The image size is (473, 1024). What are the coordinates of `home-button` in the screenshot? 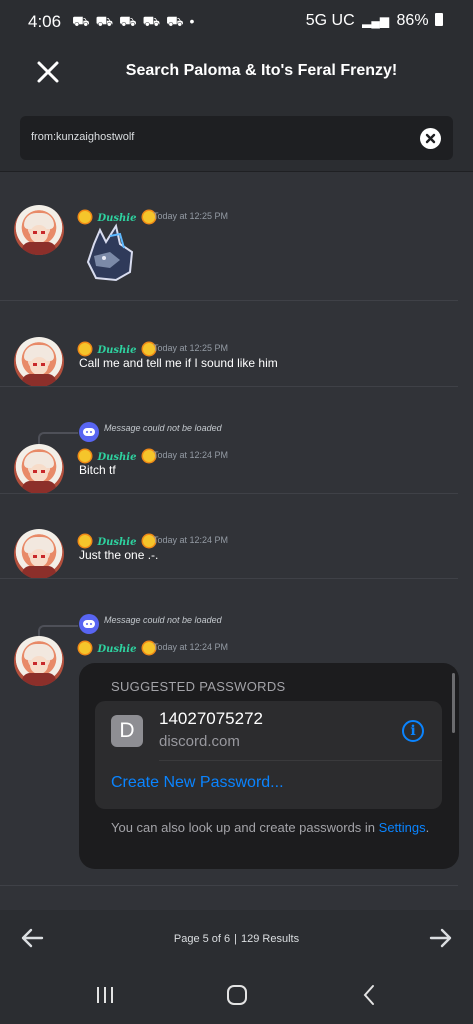 It's located at (237, 995).